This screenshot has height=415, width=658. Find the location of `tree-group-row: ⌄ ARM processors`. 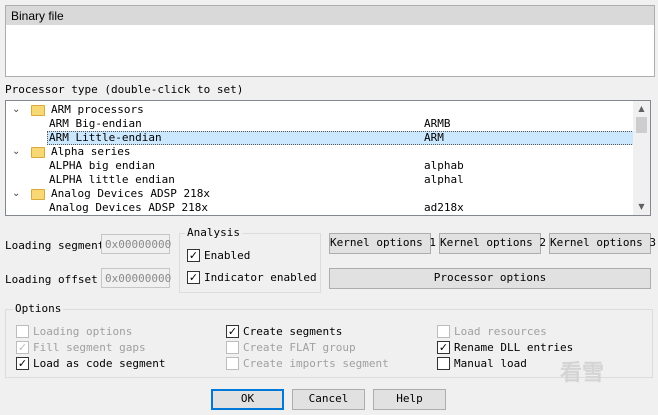

tree-group-row: ⌄ ARM processors is located at coordinates (320, 110).